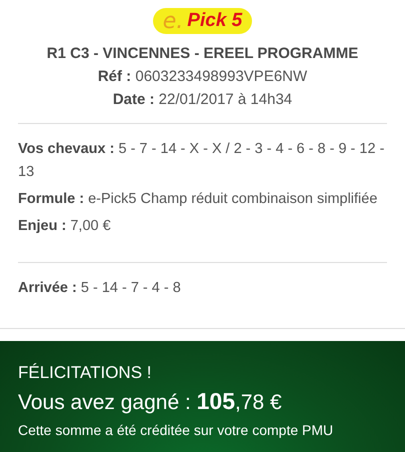 This screenshot has height=452, width=405. I want to click on win-amount: Vous avez gagné : 105,78 €, so click(150, 402).